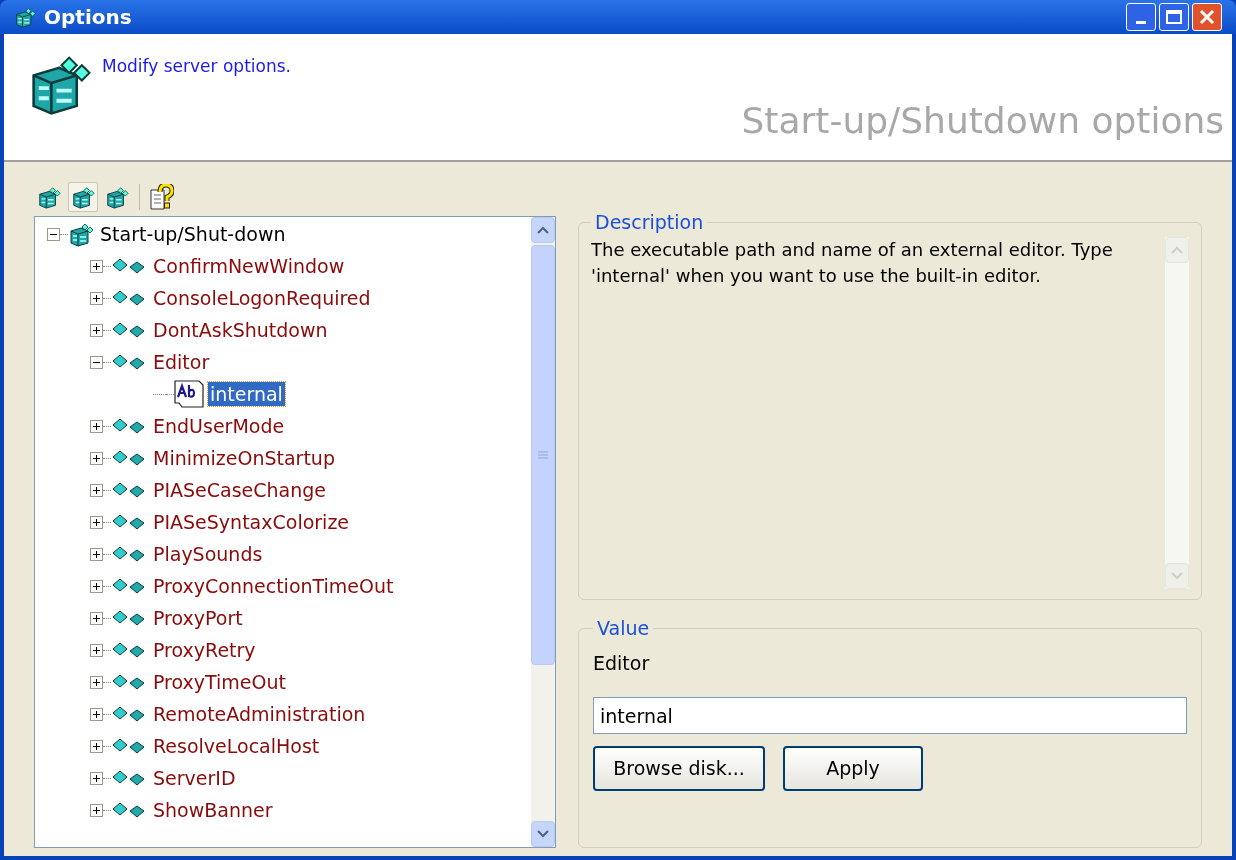 The image size is (1236, 860). Describe the element at coordinates (273, 586) in the screenshot. I see `tree-item: ProxyConnectionTimeOut` at that location.